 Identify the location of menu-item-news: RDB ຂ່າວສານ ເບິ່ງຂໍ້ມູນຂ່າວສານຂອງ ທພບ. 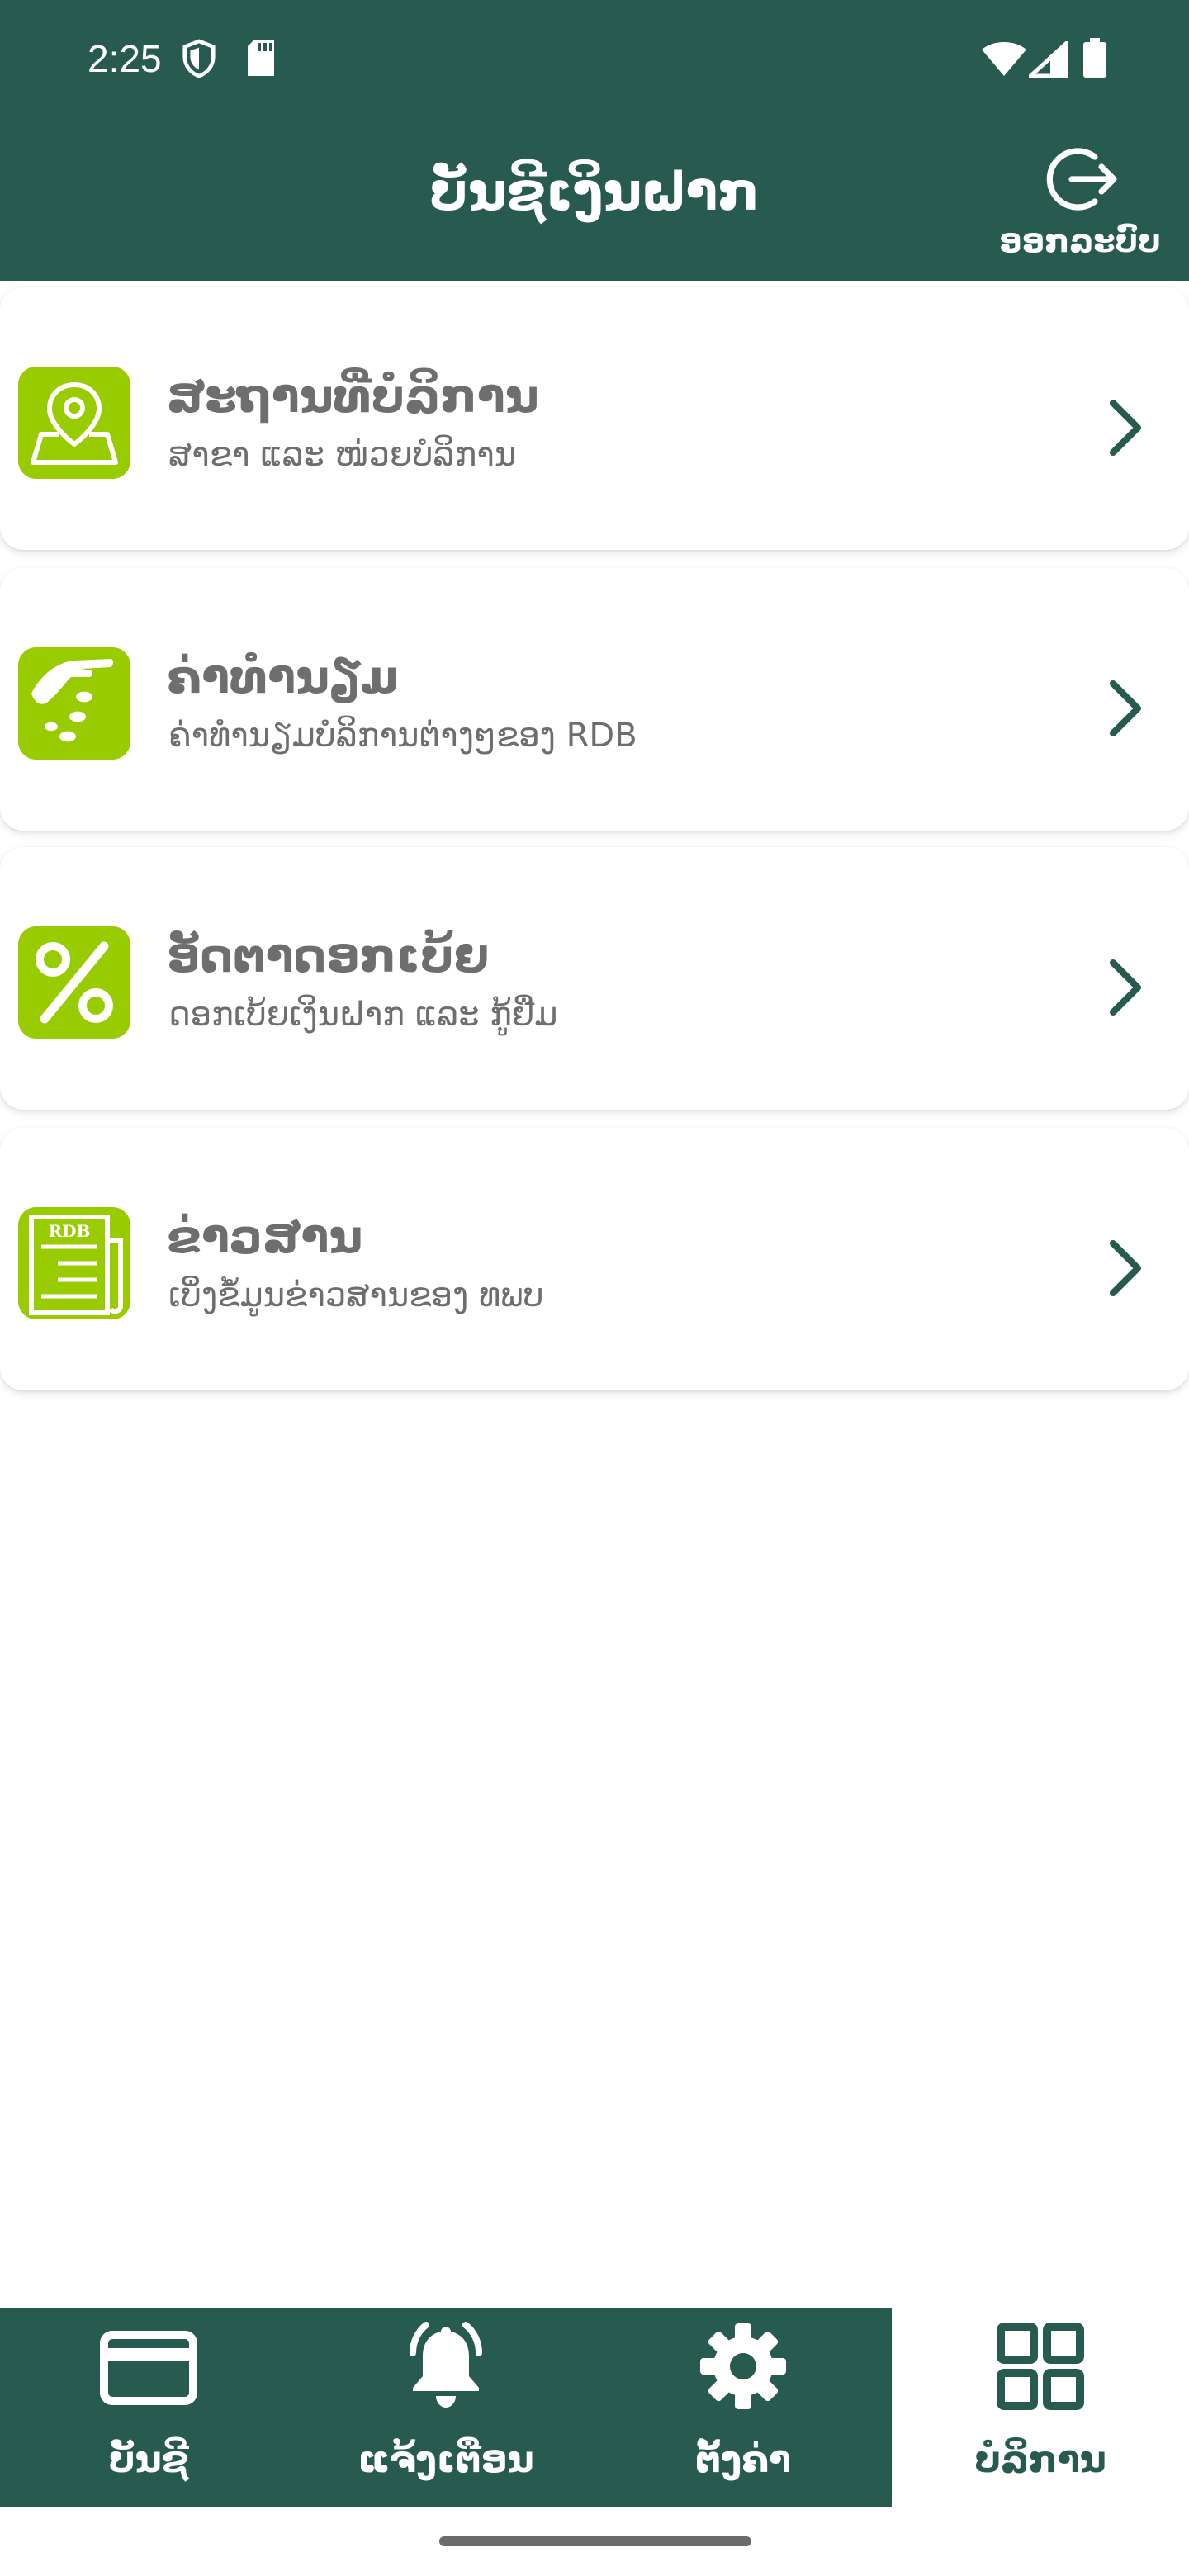
(594, 1259).